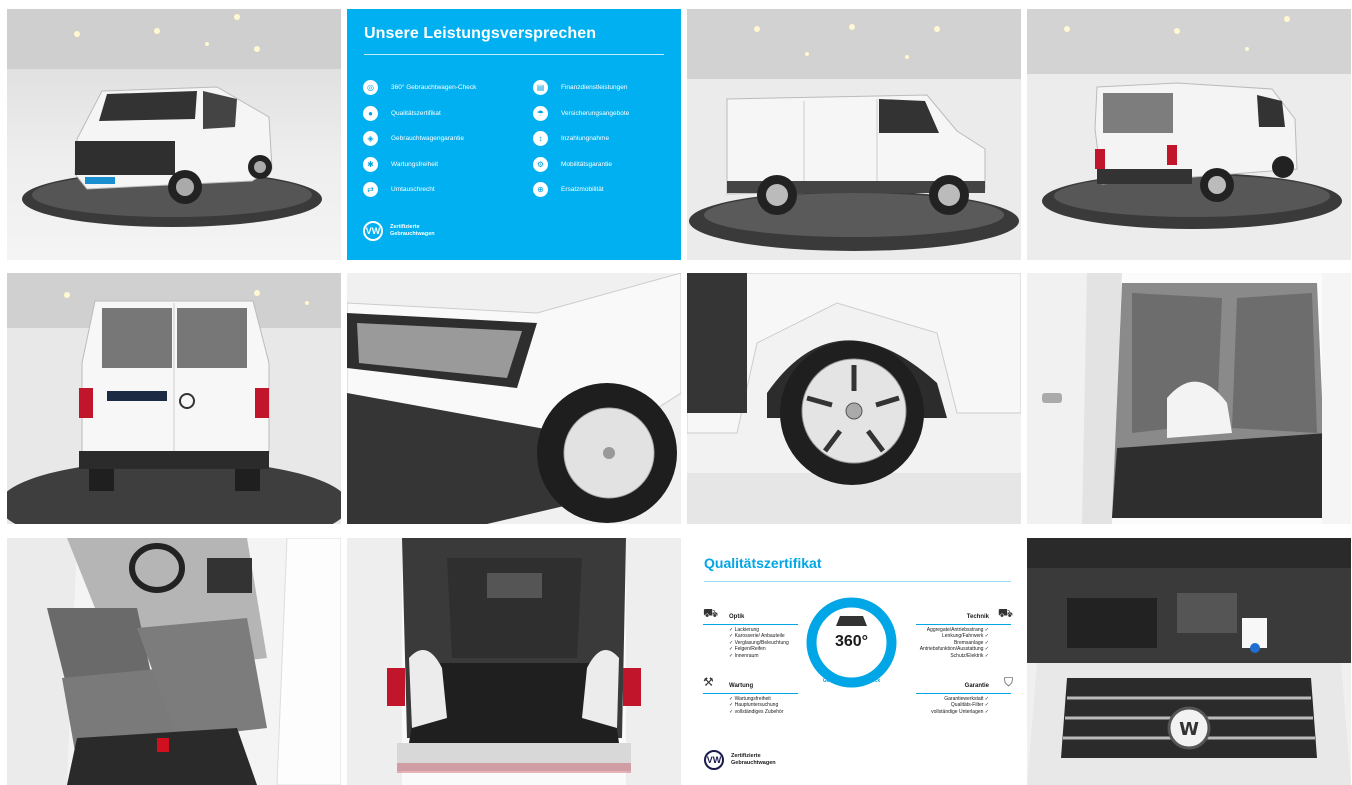 This screenshot has width=1352, height=785. What do you see at coordinates (1189, 398) in the screenshot?
I see `photo-cargo-side-door` at bounding box center [1189, 398].